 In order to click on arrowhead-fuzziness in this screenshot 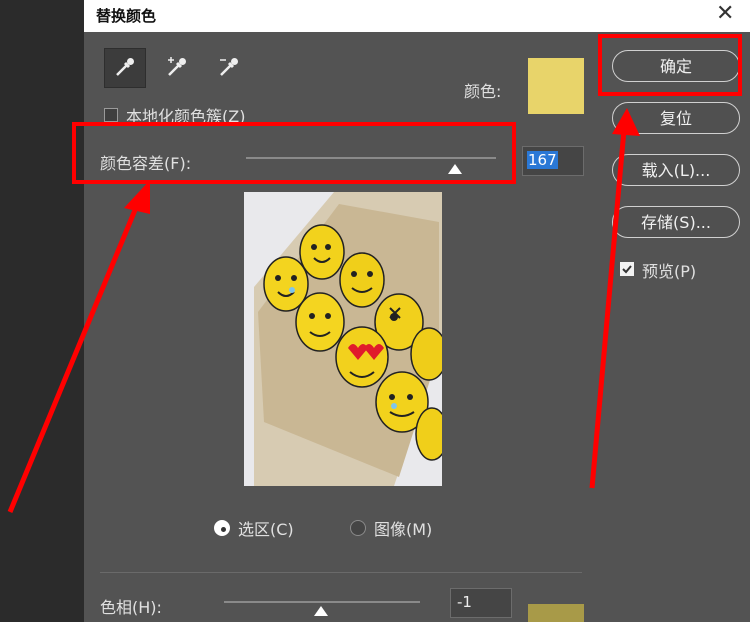, I will do `click(137, 197)`.